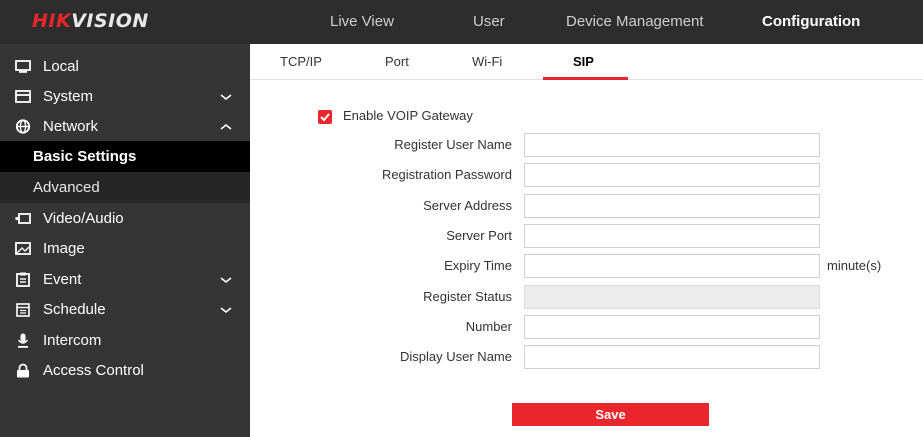 The width and height of the screenshot is (923, 437). Describe the element at coordinates (90, 21) in the screenshot. I see `hikvision-logo: HIKVISION` at that location.